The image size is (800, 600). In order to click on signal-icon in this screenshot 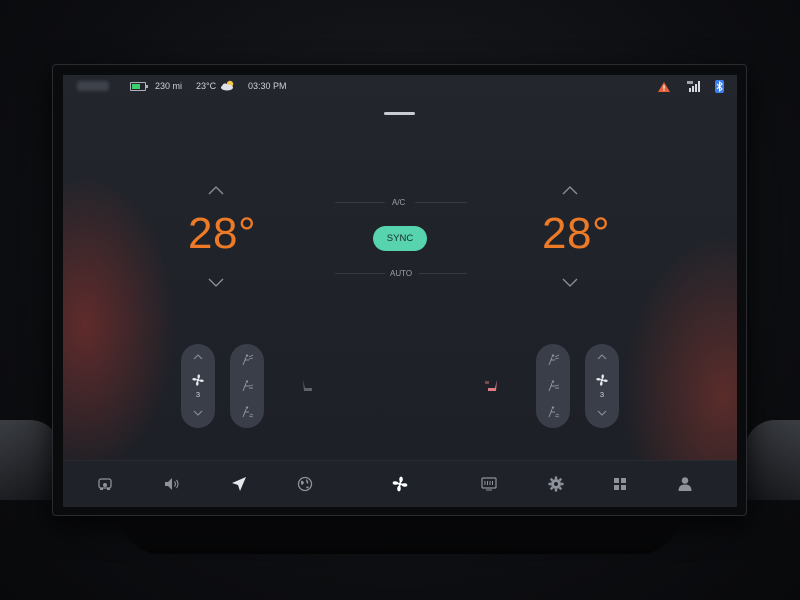, I will do `click(693, 86)`.